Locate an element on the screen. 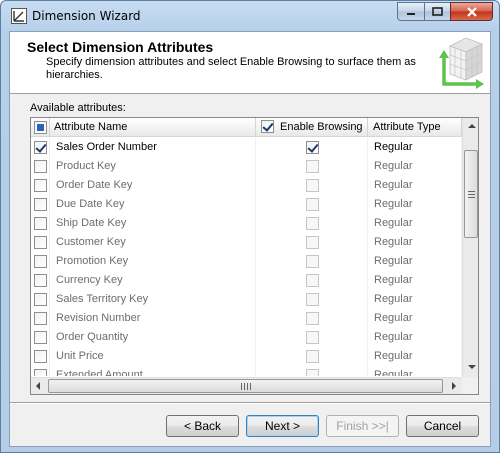 The image size is (500, 453). horizontal-scrollbar is located at coordinates (246, 385).